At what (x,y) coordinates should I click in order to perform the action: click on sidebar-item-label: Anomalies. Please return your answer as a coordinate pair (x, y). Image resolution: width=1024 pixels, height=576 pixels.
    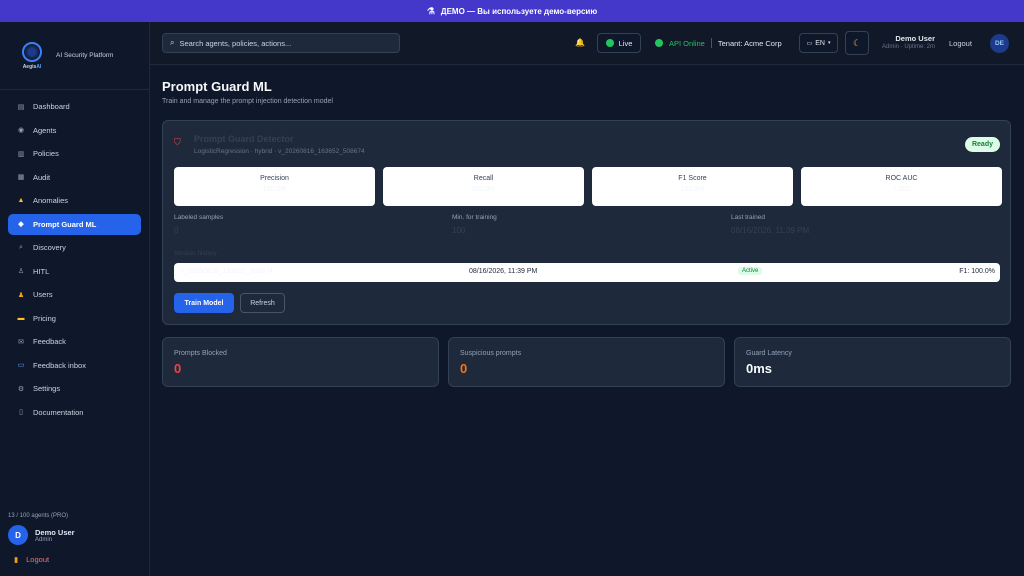
    Looking at the image, I should click on (51, 200).